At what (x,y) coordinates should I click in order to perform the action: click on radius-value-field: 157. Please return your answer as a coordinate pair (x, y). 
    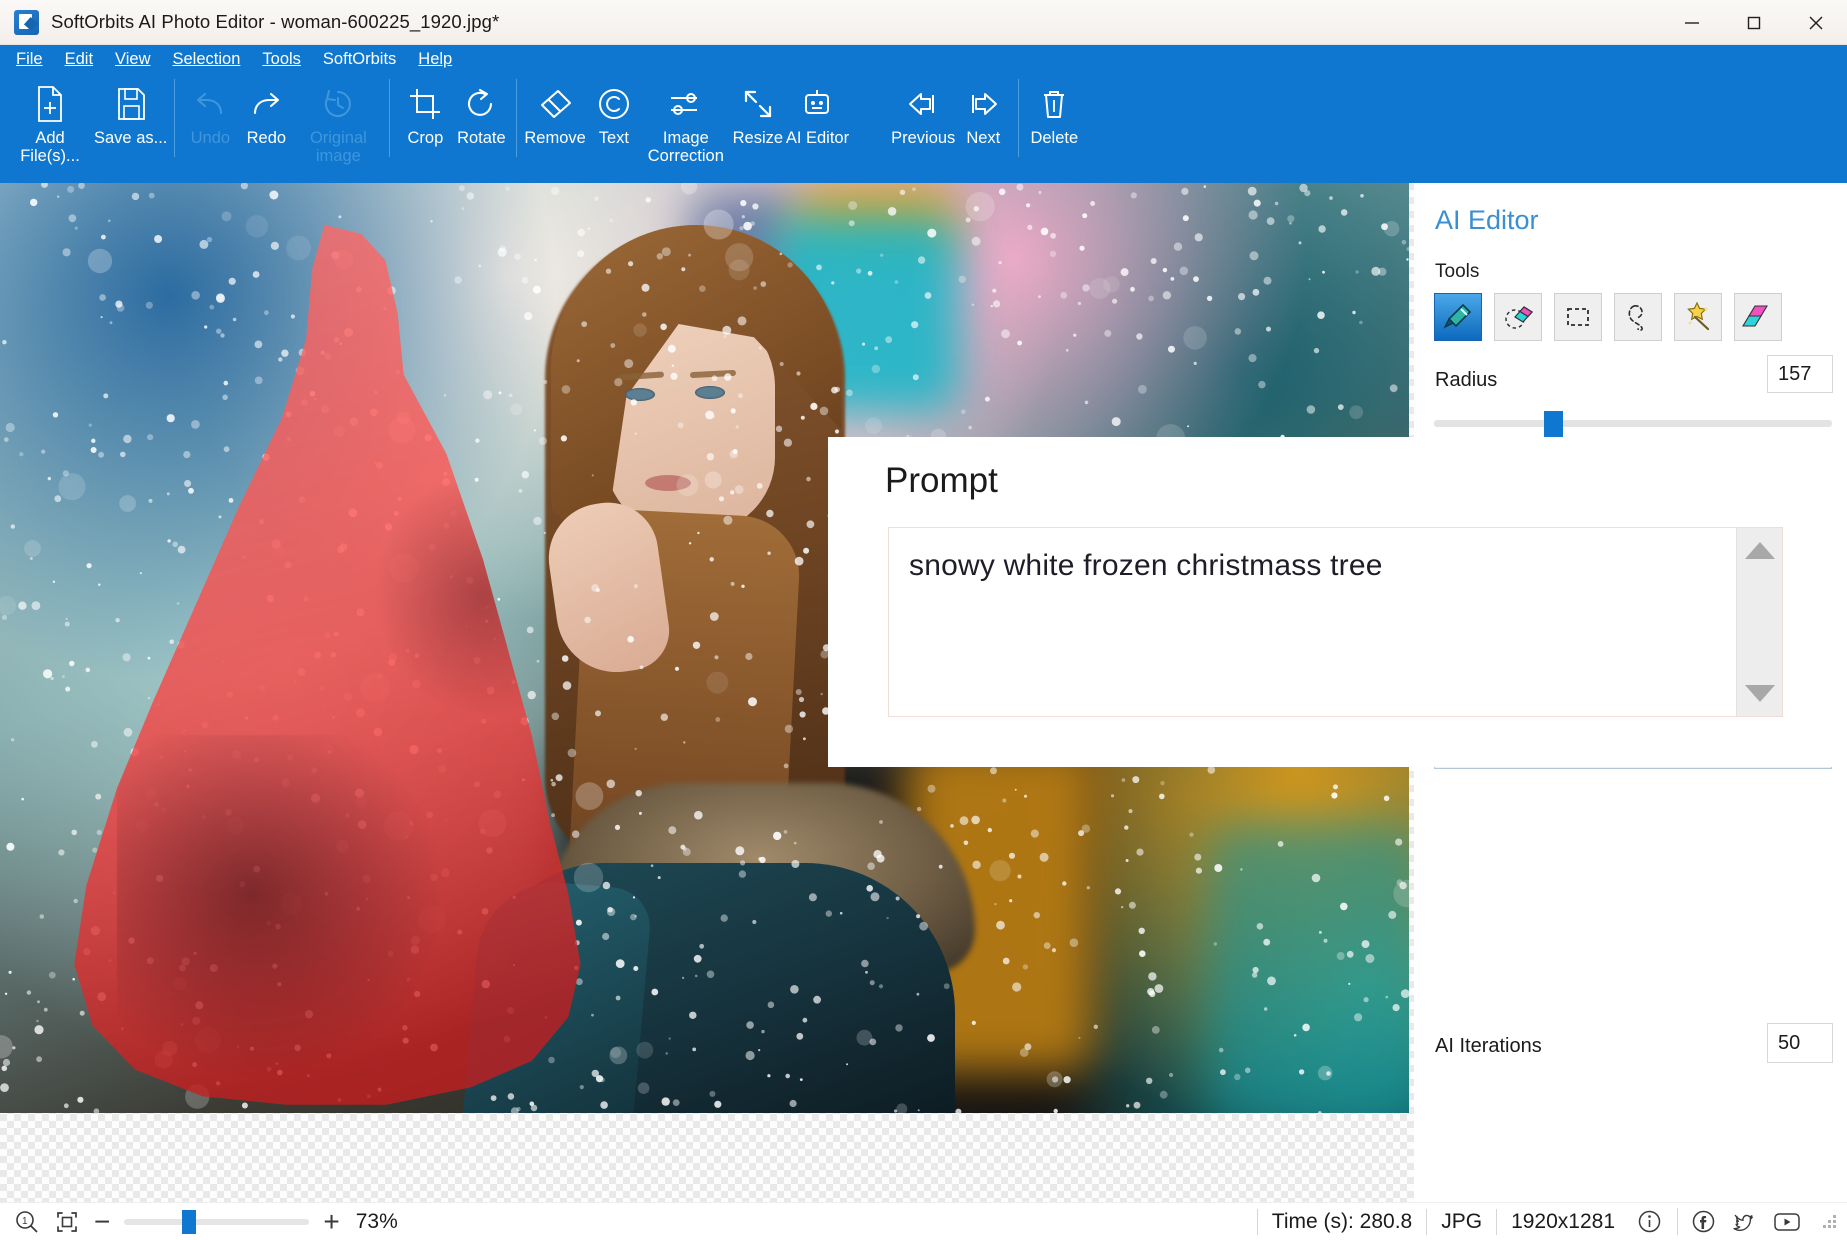
    Looking at the image, I should click on (1800, 374).